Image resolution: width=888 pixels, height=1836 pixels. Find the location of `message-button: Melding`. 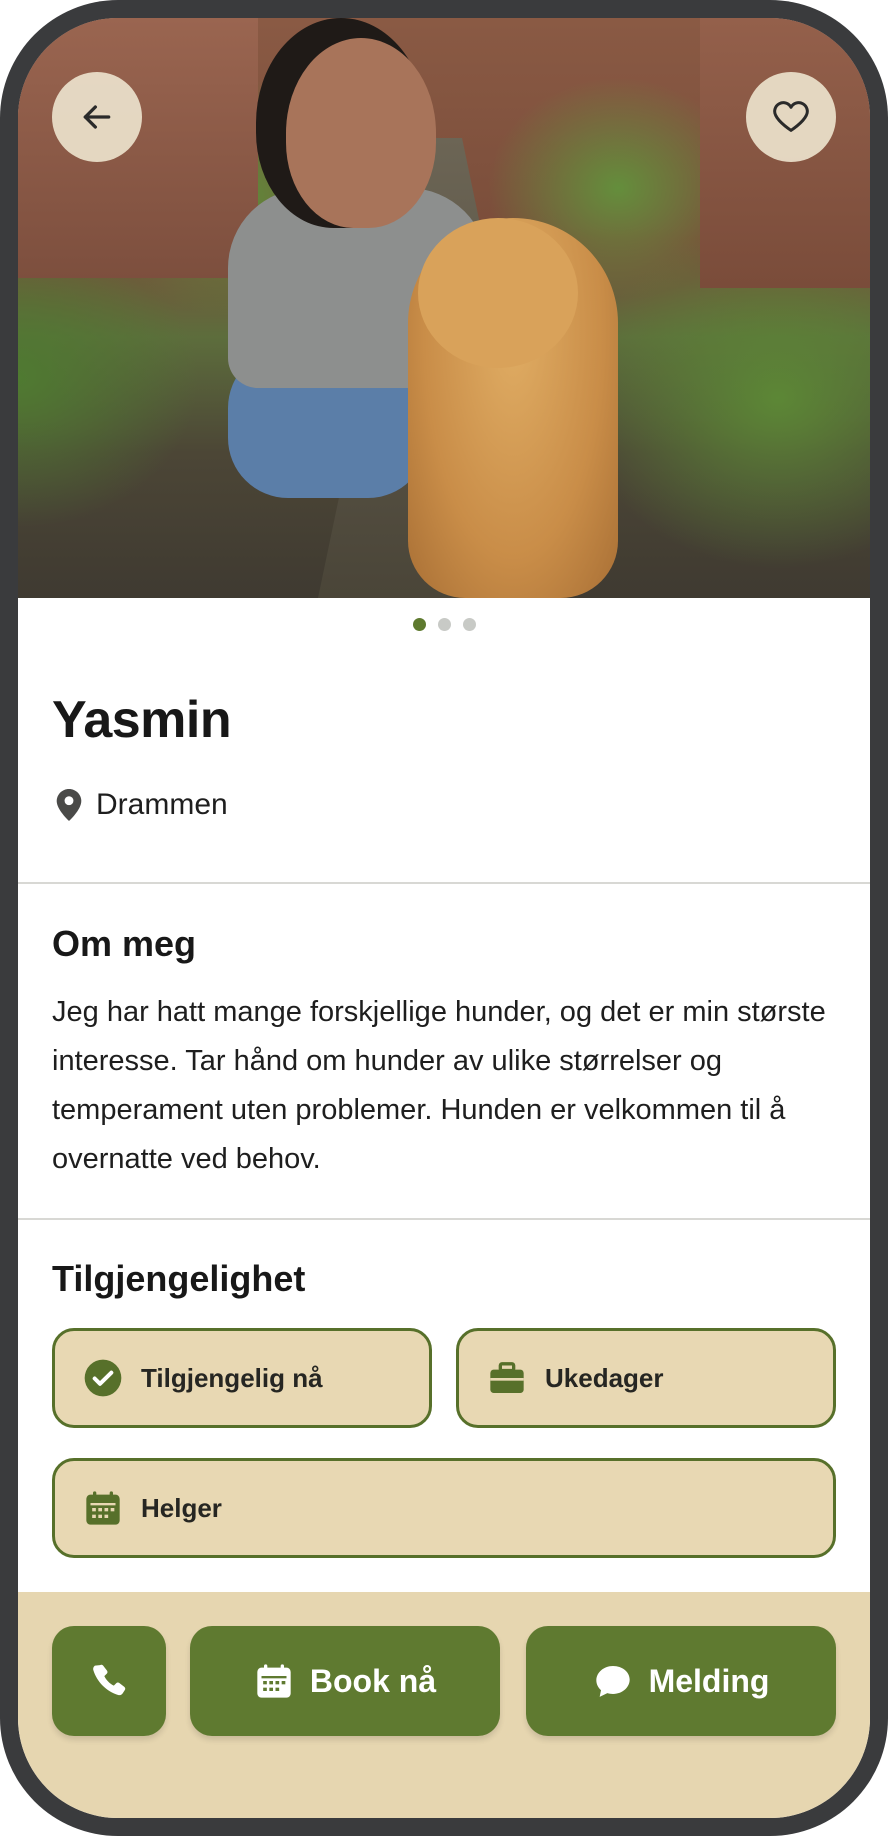

message-button: Melding is located at coordinates (681, 1681).